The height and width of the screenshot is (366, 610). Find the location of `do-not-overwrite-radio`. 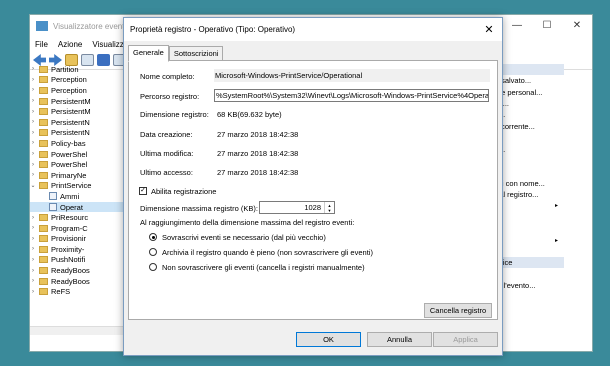

do-not-overwrite-radio is located at coordinates (153, 267).